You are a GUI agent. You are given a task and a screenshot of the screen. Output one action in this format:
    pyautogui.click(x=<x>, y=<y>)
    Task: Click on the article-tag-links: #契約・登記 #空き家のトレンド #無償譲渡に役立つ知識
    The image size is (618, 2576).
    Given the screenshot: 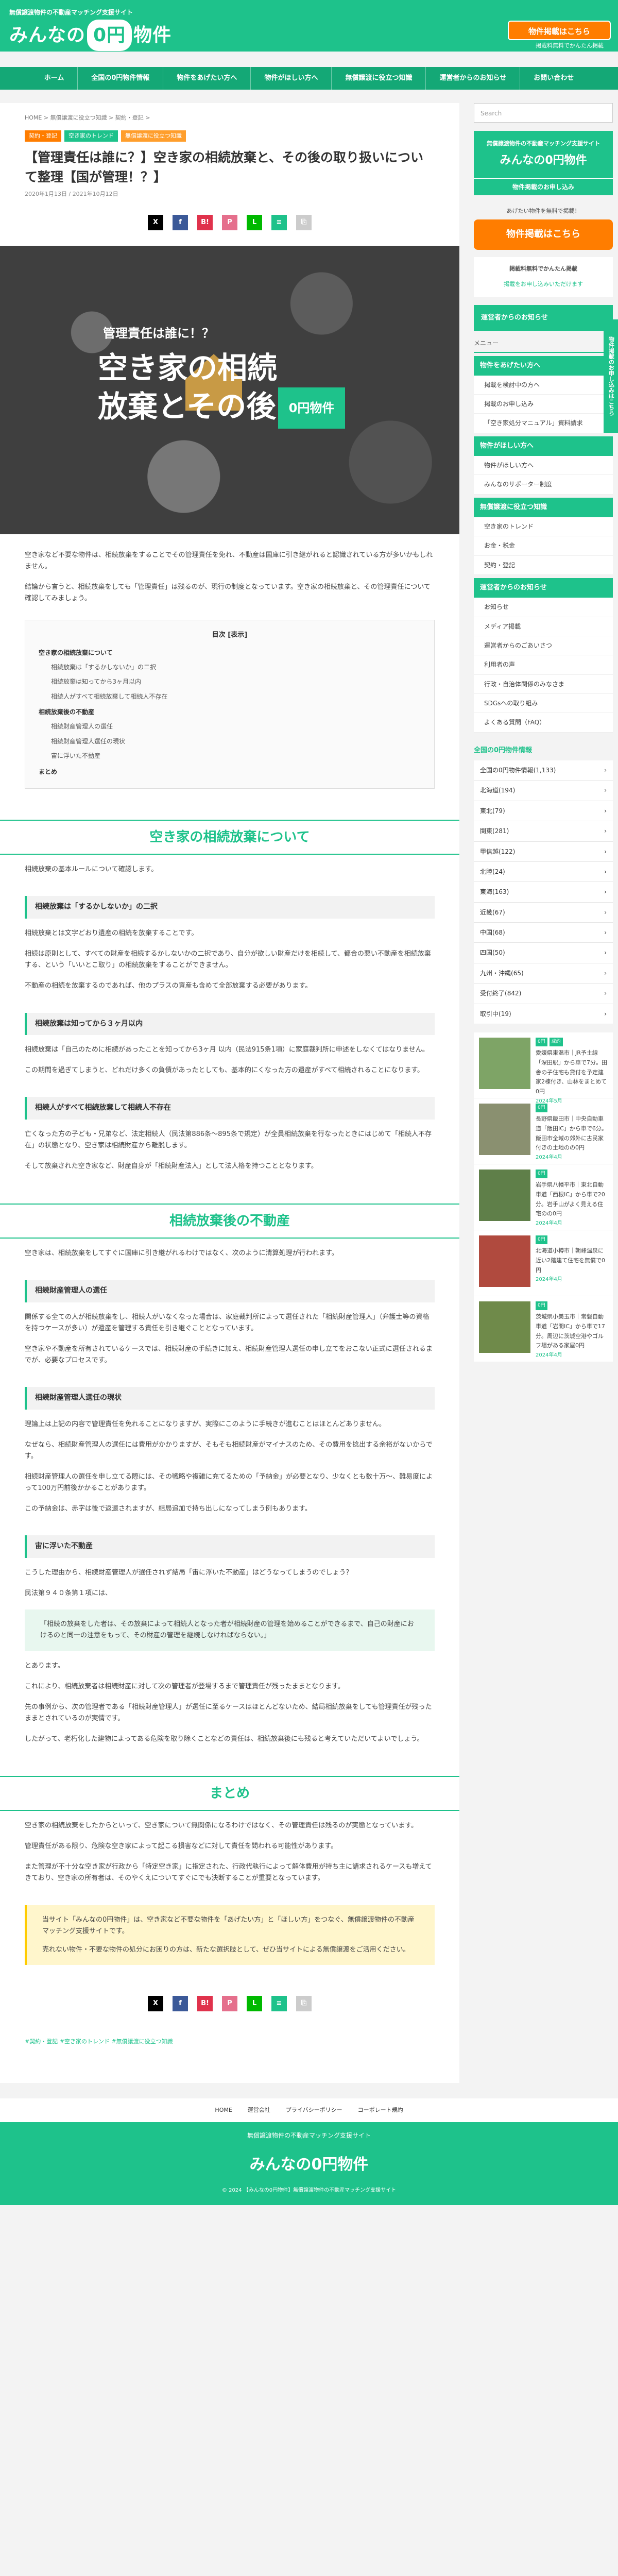 What is the action you would take?
    pyautogui.click(x=229, y=2042)
    